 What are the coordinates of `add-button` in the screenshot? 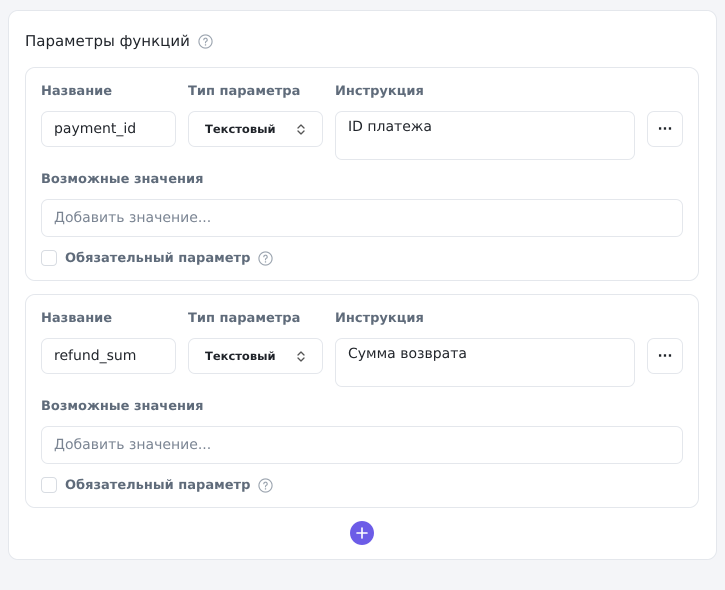 It's located at (362, 533).